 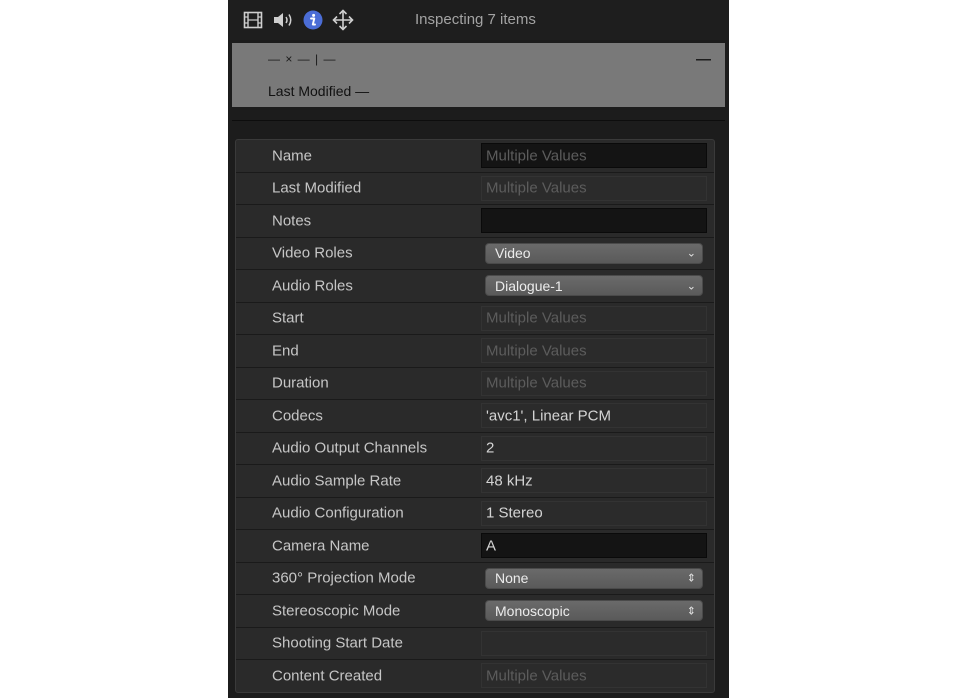 I want to click on end-value-box: Multiple Values, so click(x=594, y=350).